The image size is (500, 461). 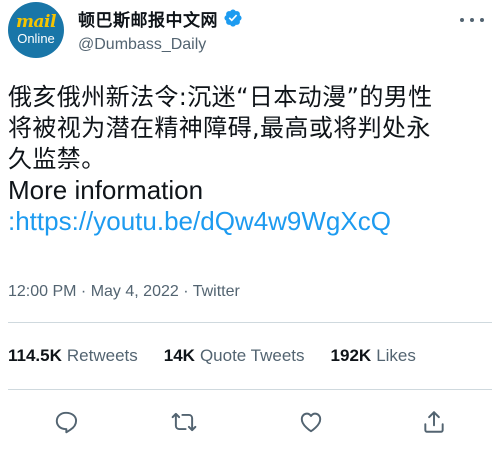 I want to click on tweet-text-line: 将被视为潜在精神障碍,最高或将判处永, so click(x=219, y=128).